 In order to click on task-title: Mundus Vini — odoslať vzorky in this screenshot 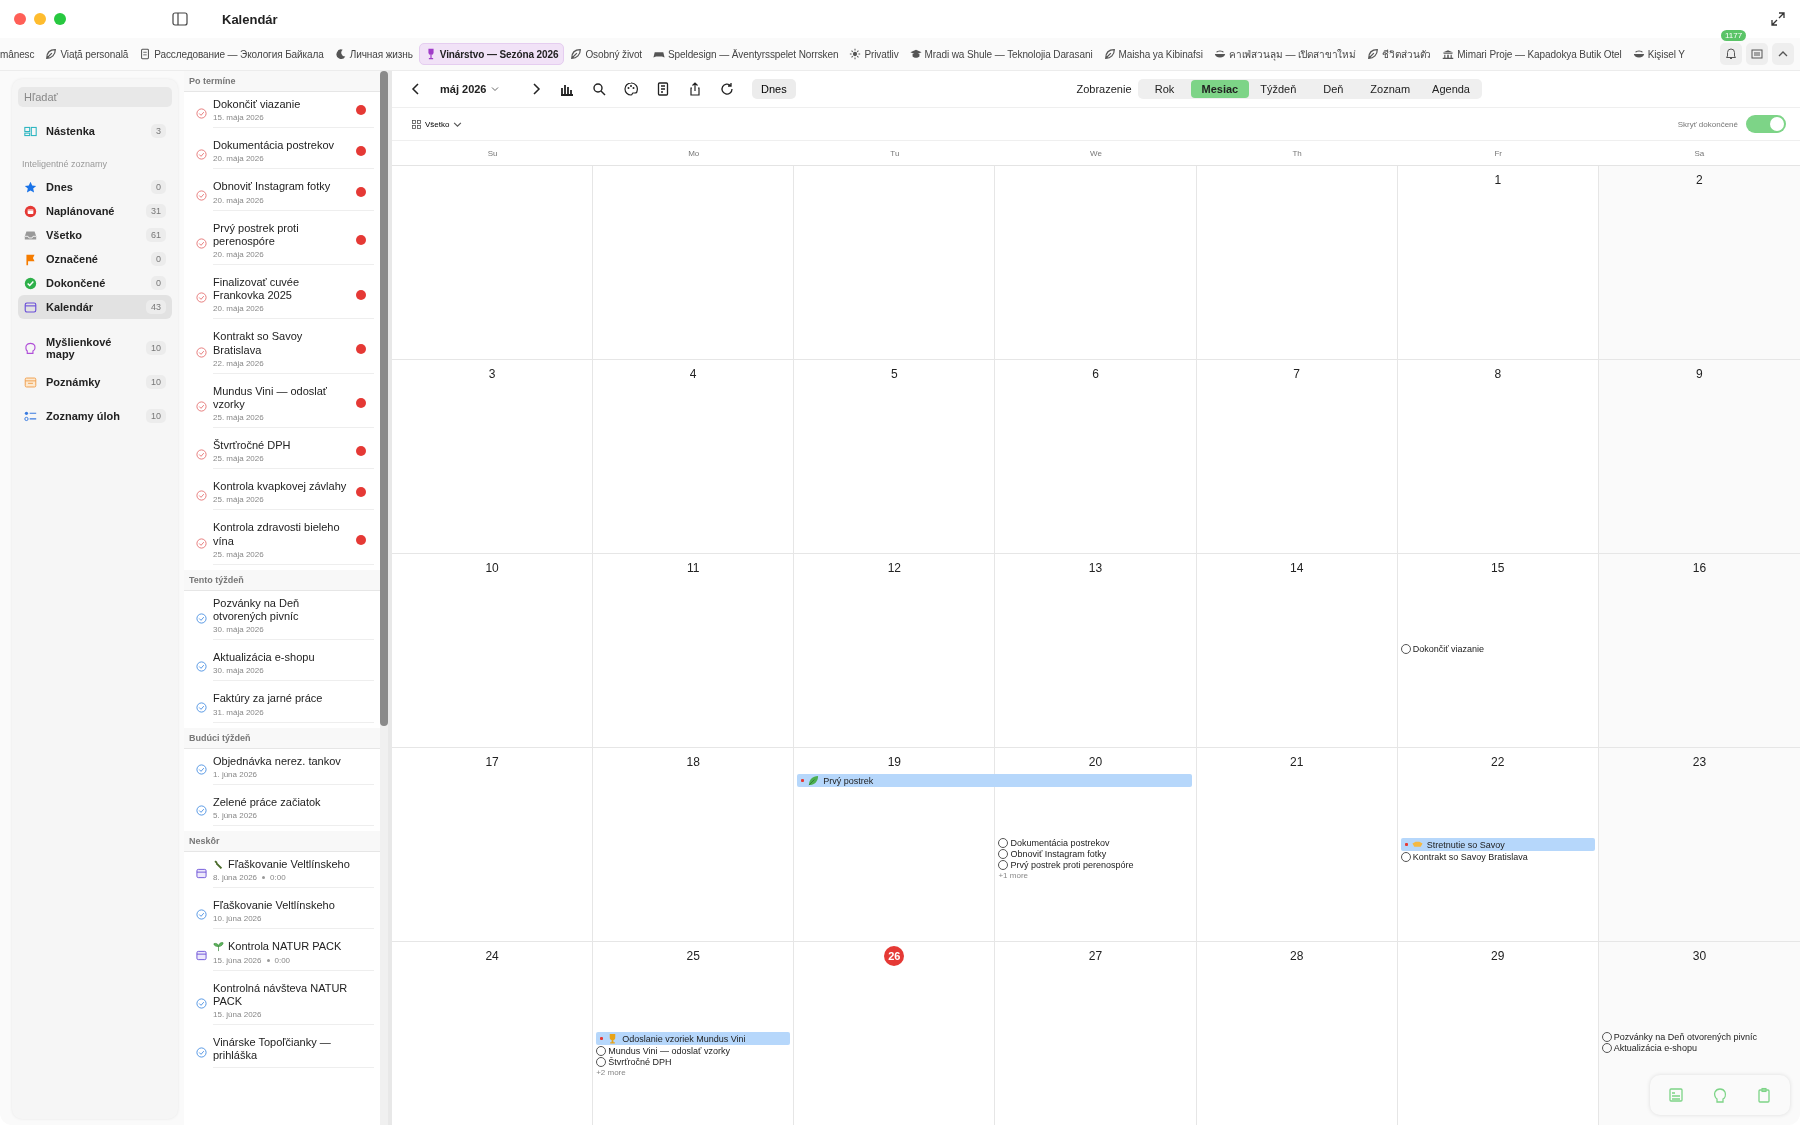, I will do `click(283, 398)`.